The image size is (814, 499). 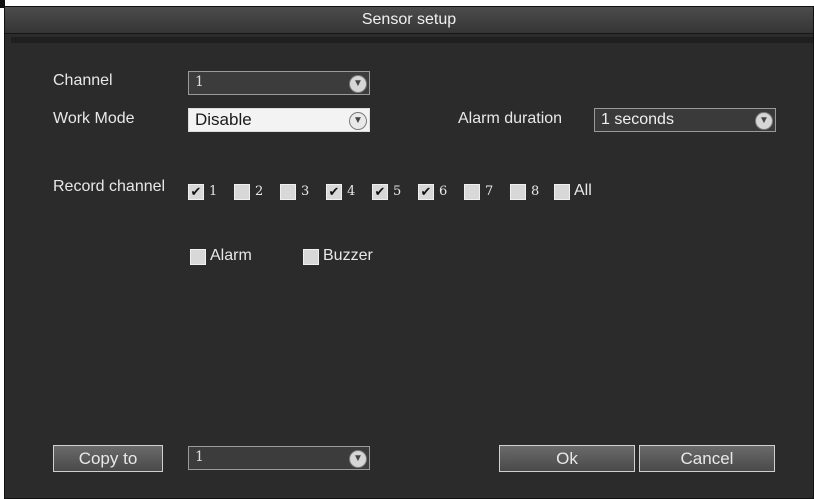 I want to click on channel-number: 3, so click(x=305, y=191).